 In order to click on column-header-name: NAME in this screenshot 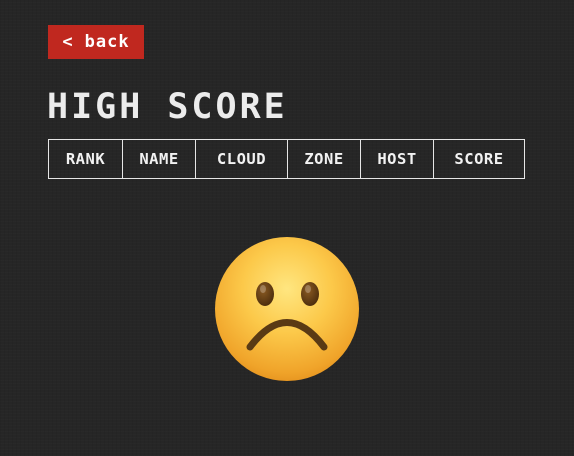, I will do `click(159, 159)`.